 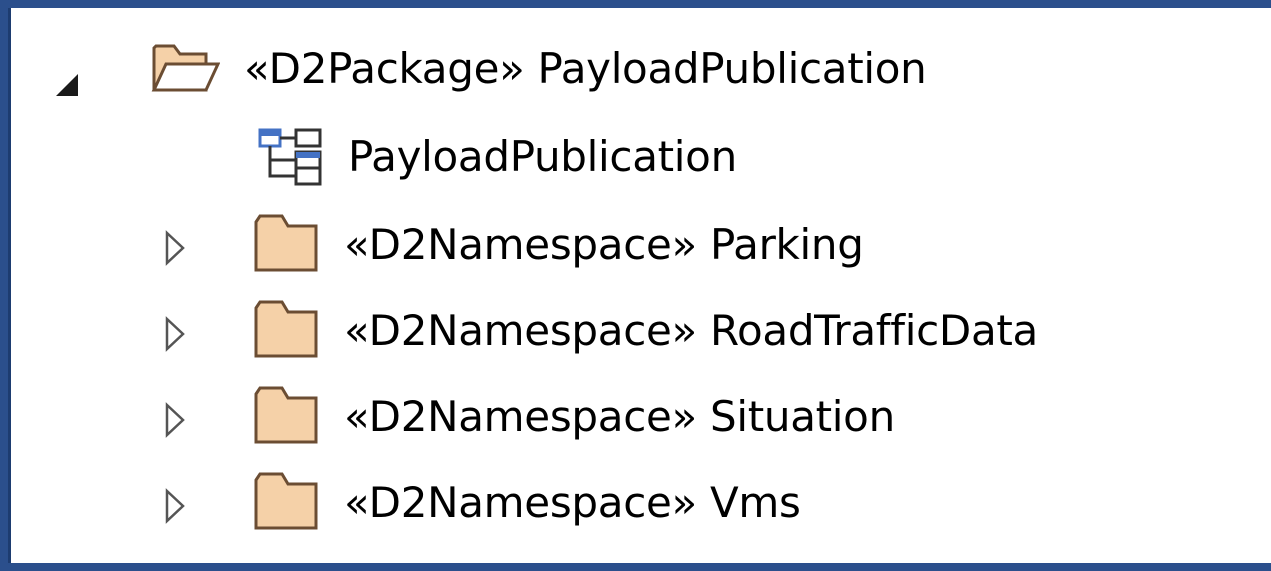 I want to click on class-diagram-icon, so click(x=291, y=158).